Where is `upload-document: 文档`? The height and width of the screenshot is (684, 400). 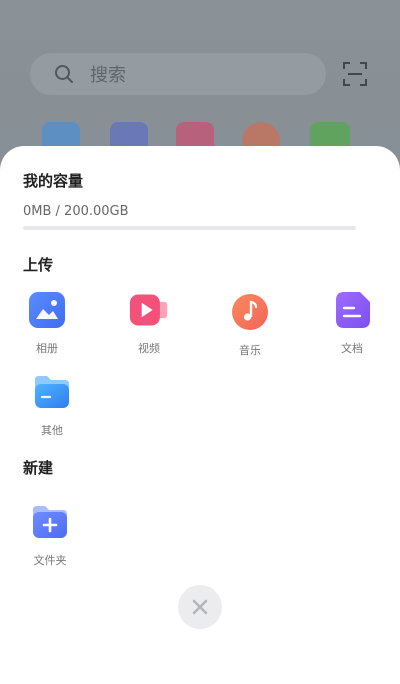
upload-document: 文档 is located at coordinates (352, 323).